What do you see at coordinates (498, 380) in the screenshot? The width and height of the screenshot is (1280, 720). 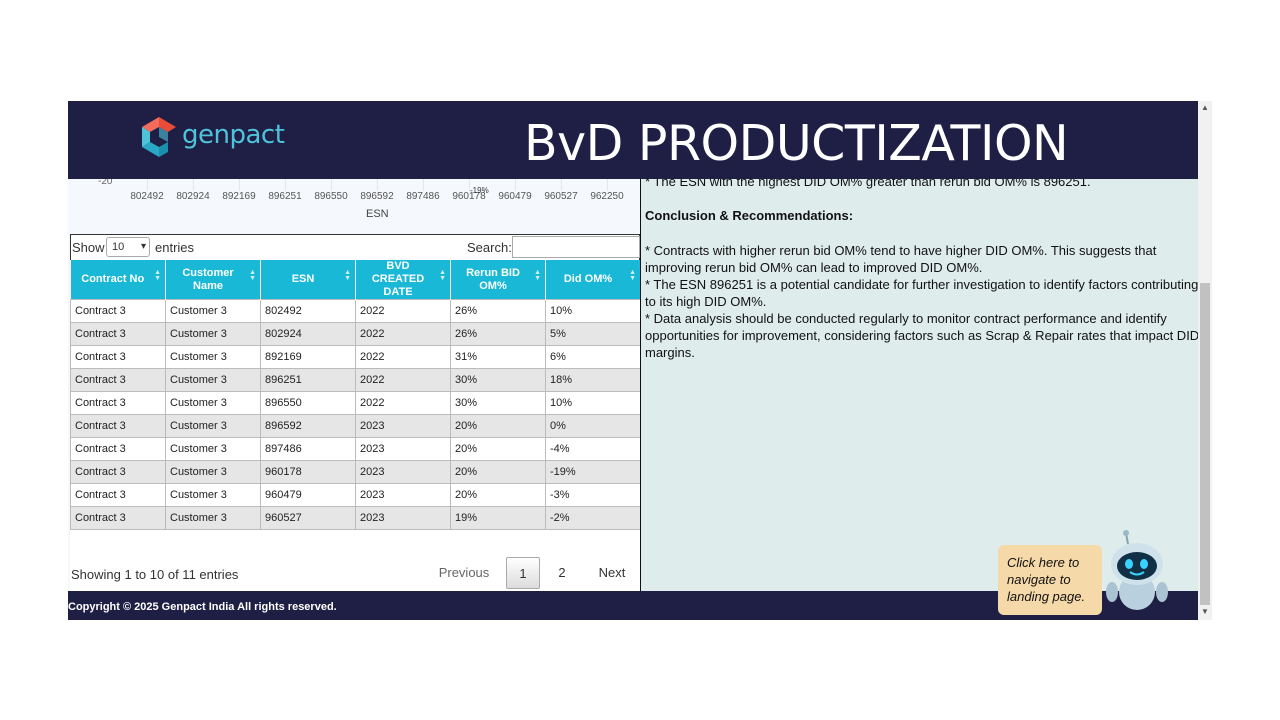 I see `table-cell: 30%` at bounding box center [498, 380].